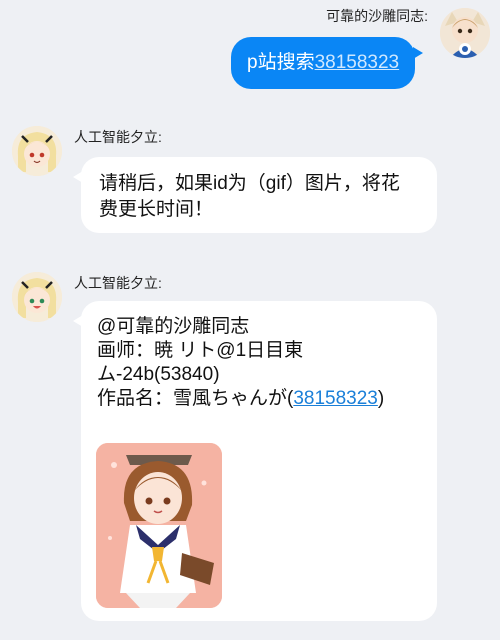 The image size is (500, 640). I want to click on message-text: p站搜索, so click(281, 62).